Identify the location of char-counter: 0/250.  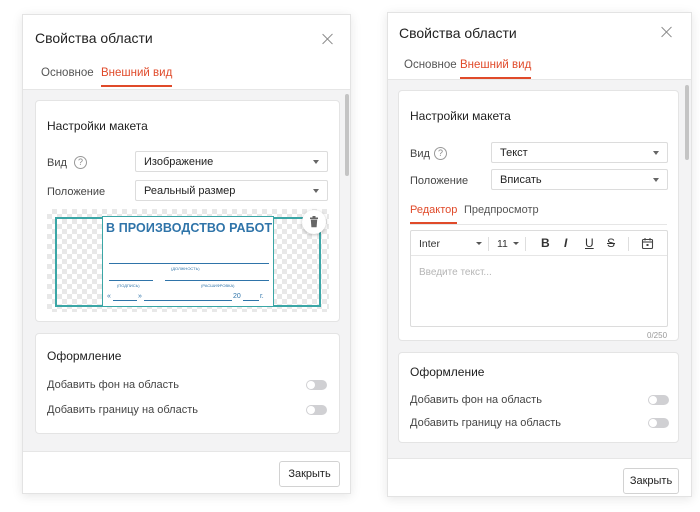
(657, 335).